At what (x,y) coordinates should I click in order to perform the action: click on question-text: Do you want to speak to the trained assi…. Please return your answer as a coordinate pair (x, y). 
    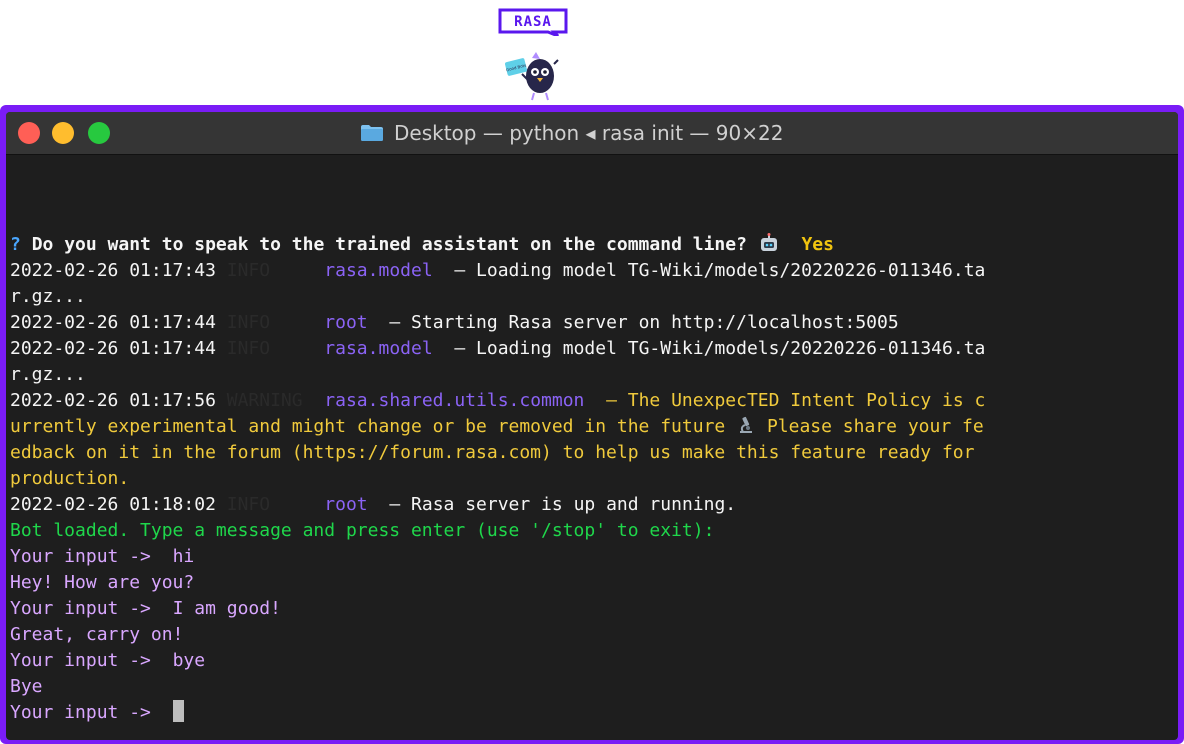
    Looking at the image, I should click on (389, 244).